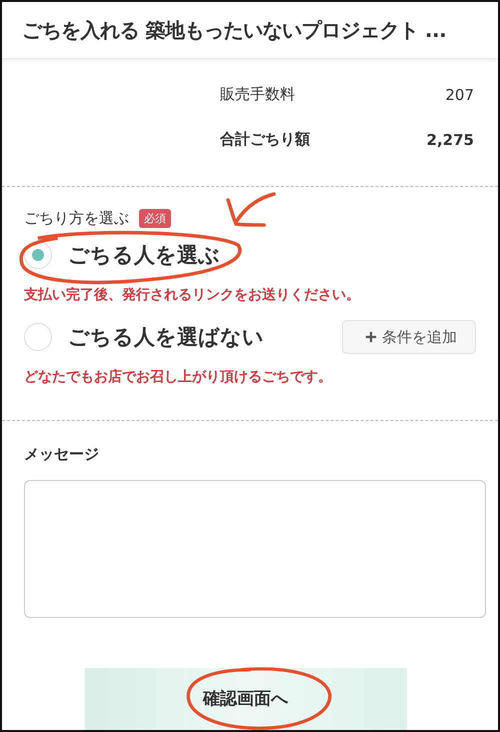 This screenshot has width=500, height=732. What do you see at coordinates (62, 454) in the screenshot?
I see `message-label: メッセージ` at bounding box center [62, 454].